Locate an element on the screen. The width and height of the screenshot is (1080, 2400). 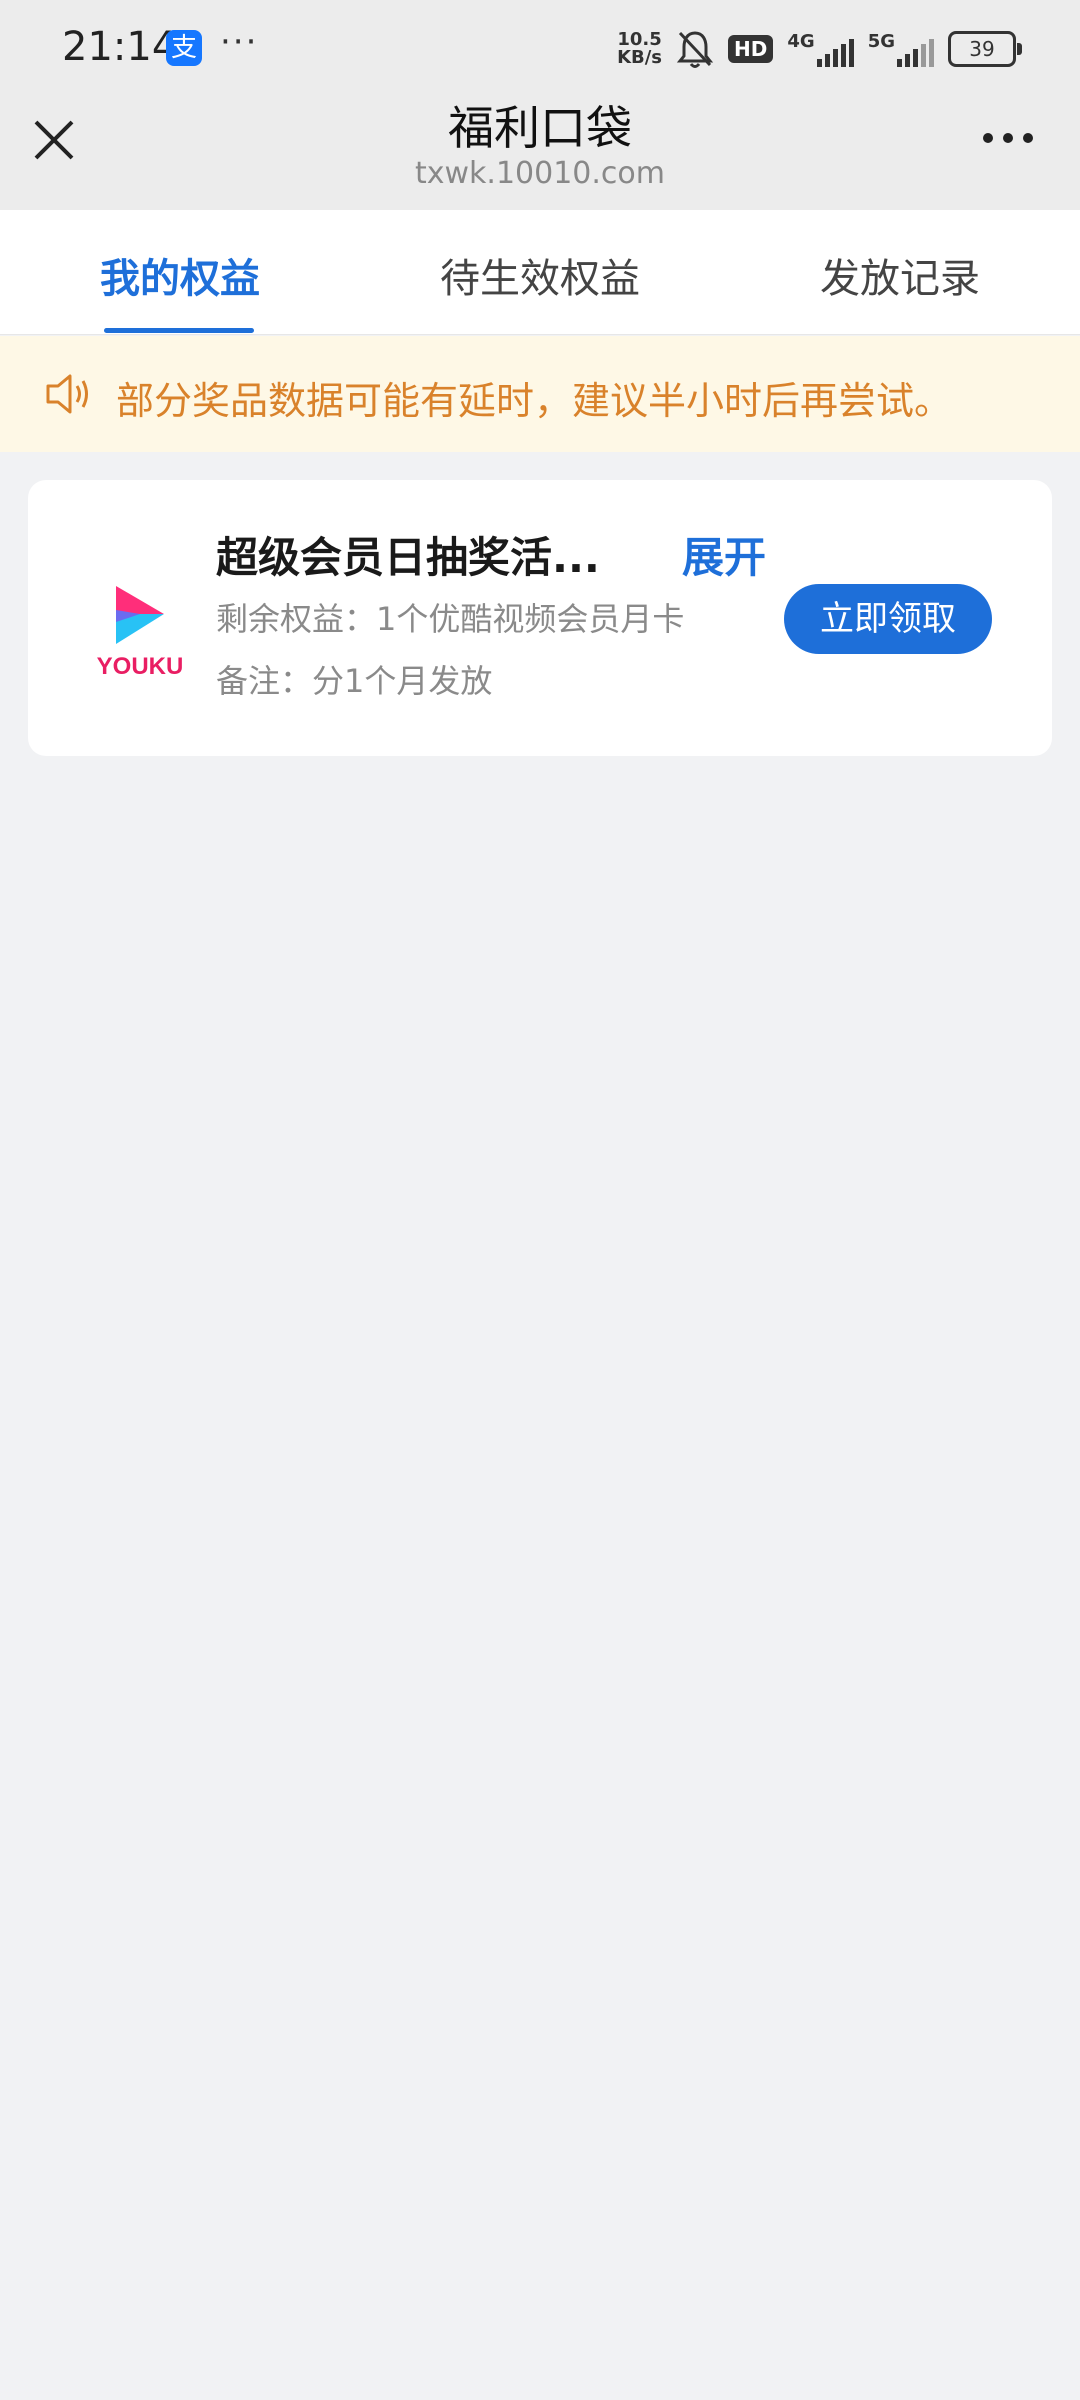
notice-banner: 部分奖品数据可能有延时，建议半小时后再尝试。 is located at coordinates (540, 394).